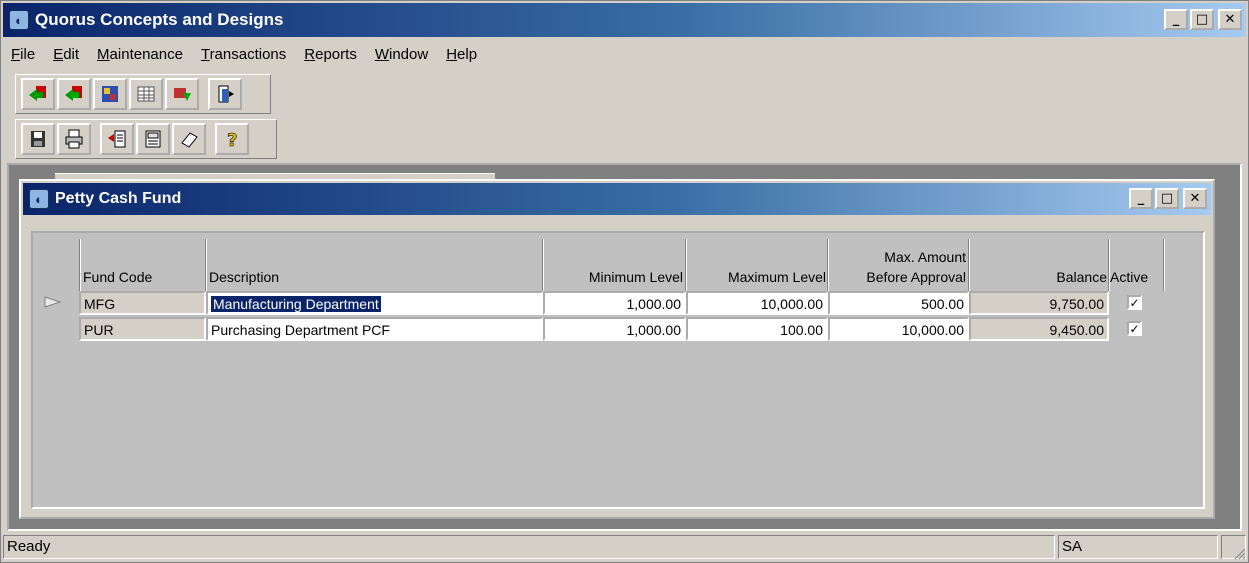  I want to click on exit-button, so click(225, 94).